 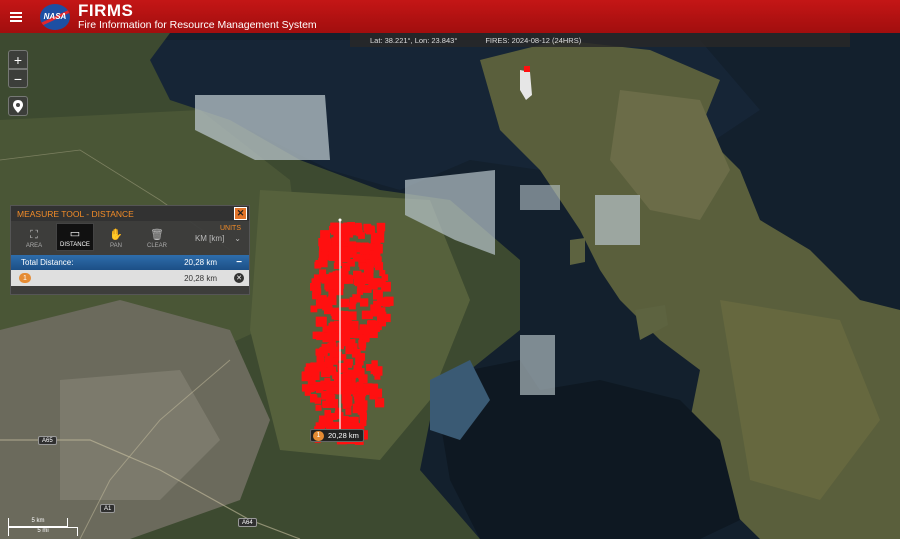 I want to click on tool-distance: ▭ DISTANCE, so click(x=75, y=237).